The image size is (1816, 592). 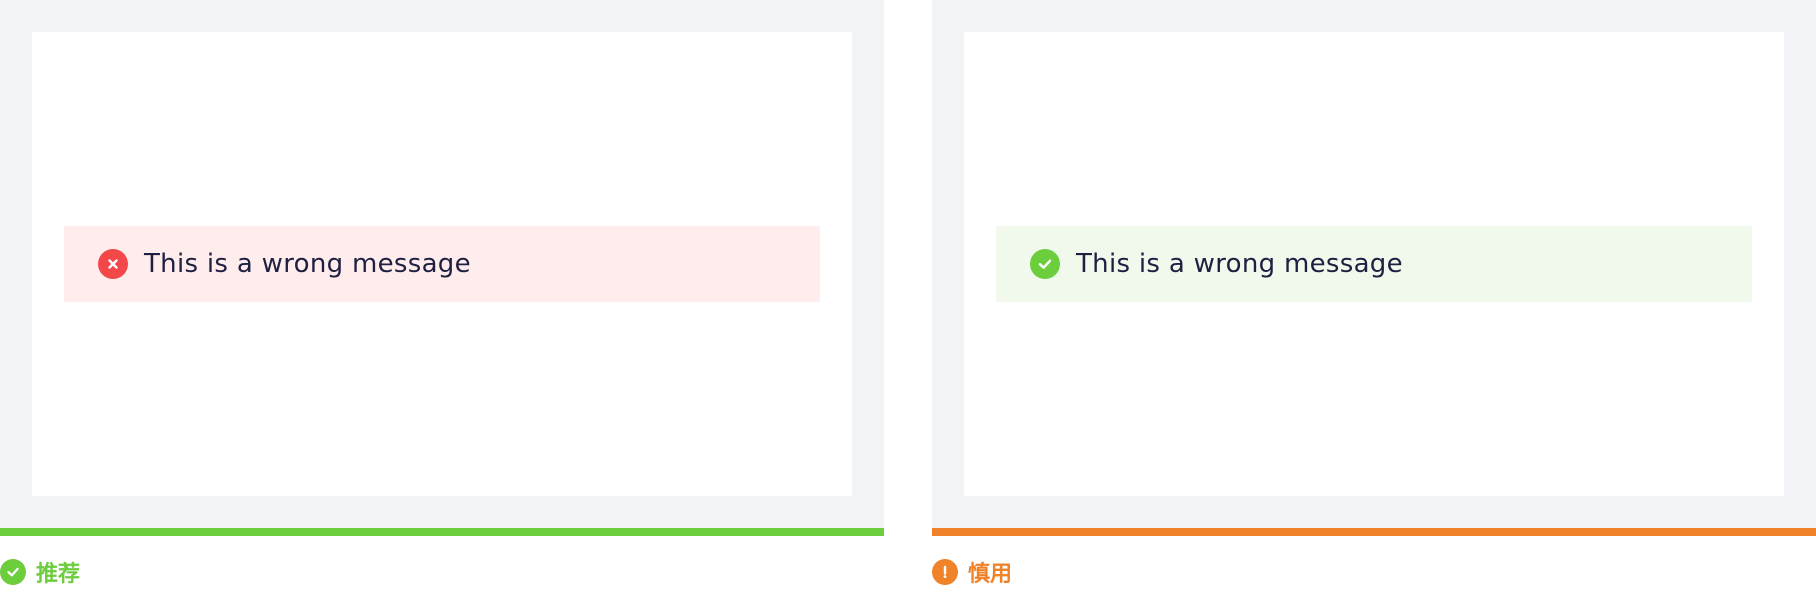 What do you see at coordinates (442, 532) in the screenshot?
I see `recommended-bar` at bounding box center [442, 532].